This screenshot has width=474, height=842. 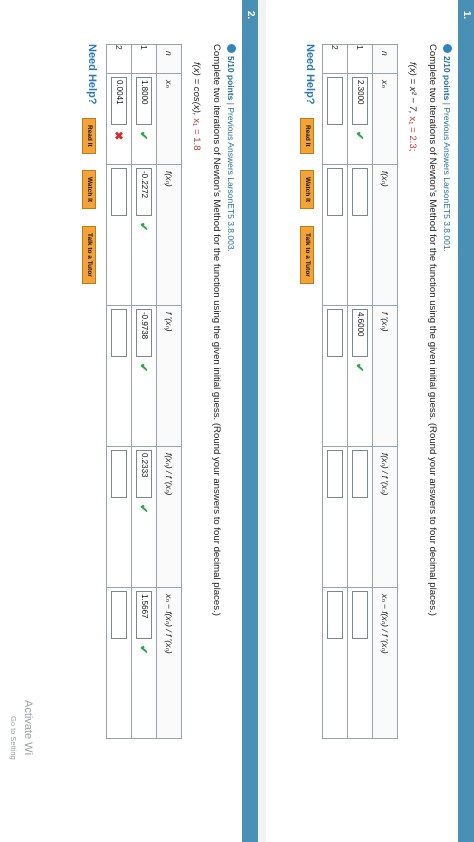 What do you see at coordinates (28, 728) in the screenshot?
I see `activation-watermark: Activate Wi` at bounding box center [28, 728].